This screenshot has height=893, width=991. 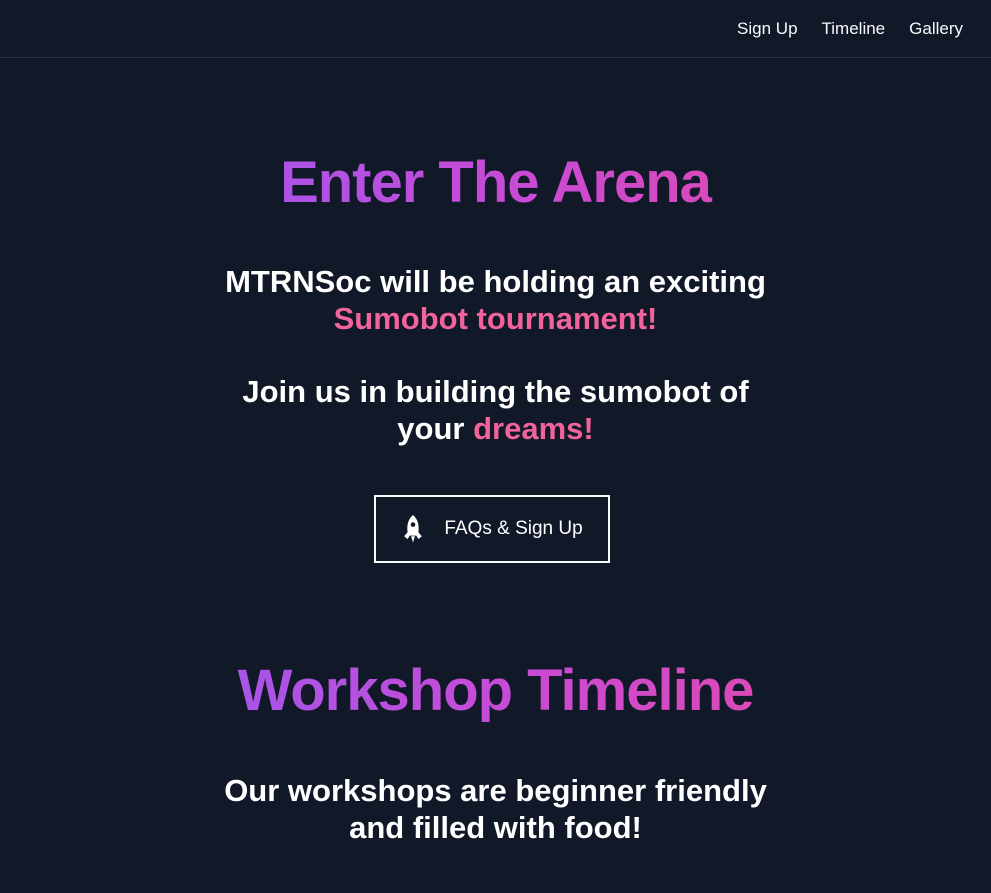 What do you see at coordinates (495, 281) in the screenshot?
I see `hero-intro-prefix: MTRNSoc will be holding an exciting` at bounding box center [495, 281].